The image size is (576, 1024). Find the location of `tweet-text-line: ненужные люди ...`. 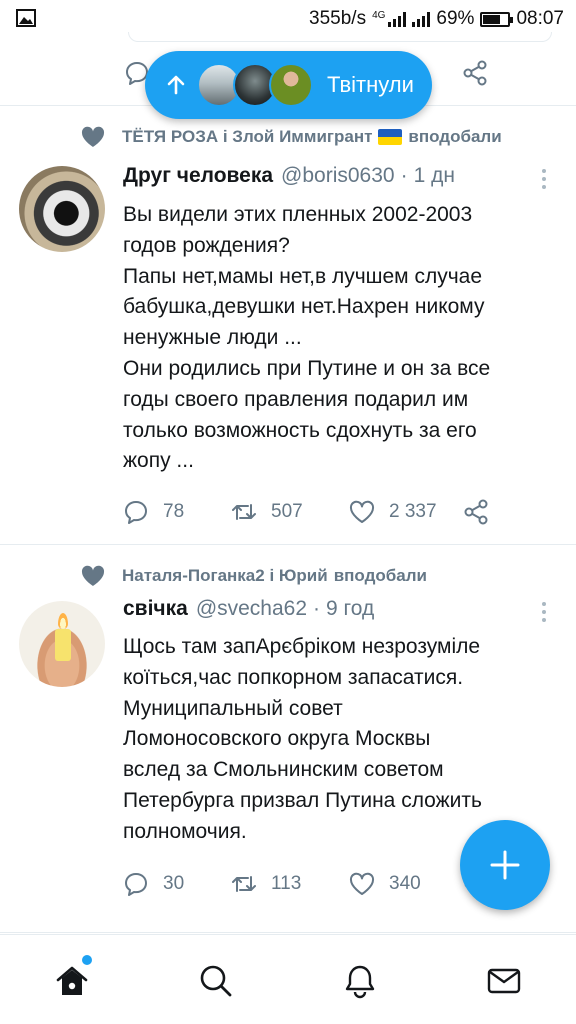

tweet-text-line: ненужные люди ... is located at coordinates (212, 338).